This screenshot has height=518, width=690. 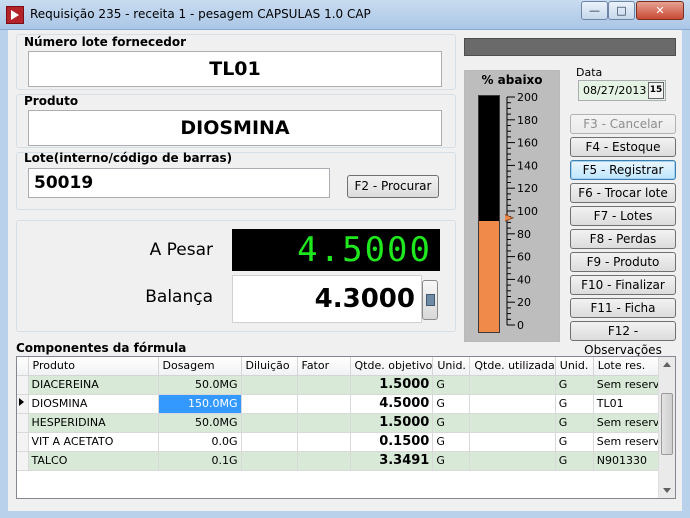 What do you see at coordinates (269, 366) in the screenshot?
I see `column-header: Diluição` at bounding box center [269, 366].